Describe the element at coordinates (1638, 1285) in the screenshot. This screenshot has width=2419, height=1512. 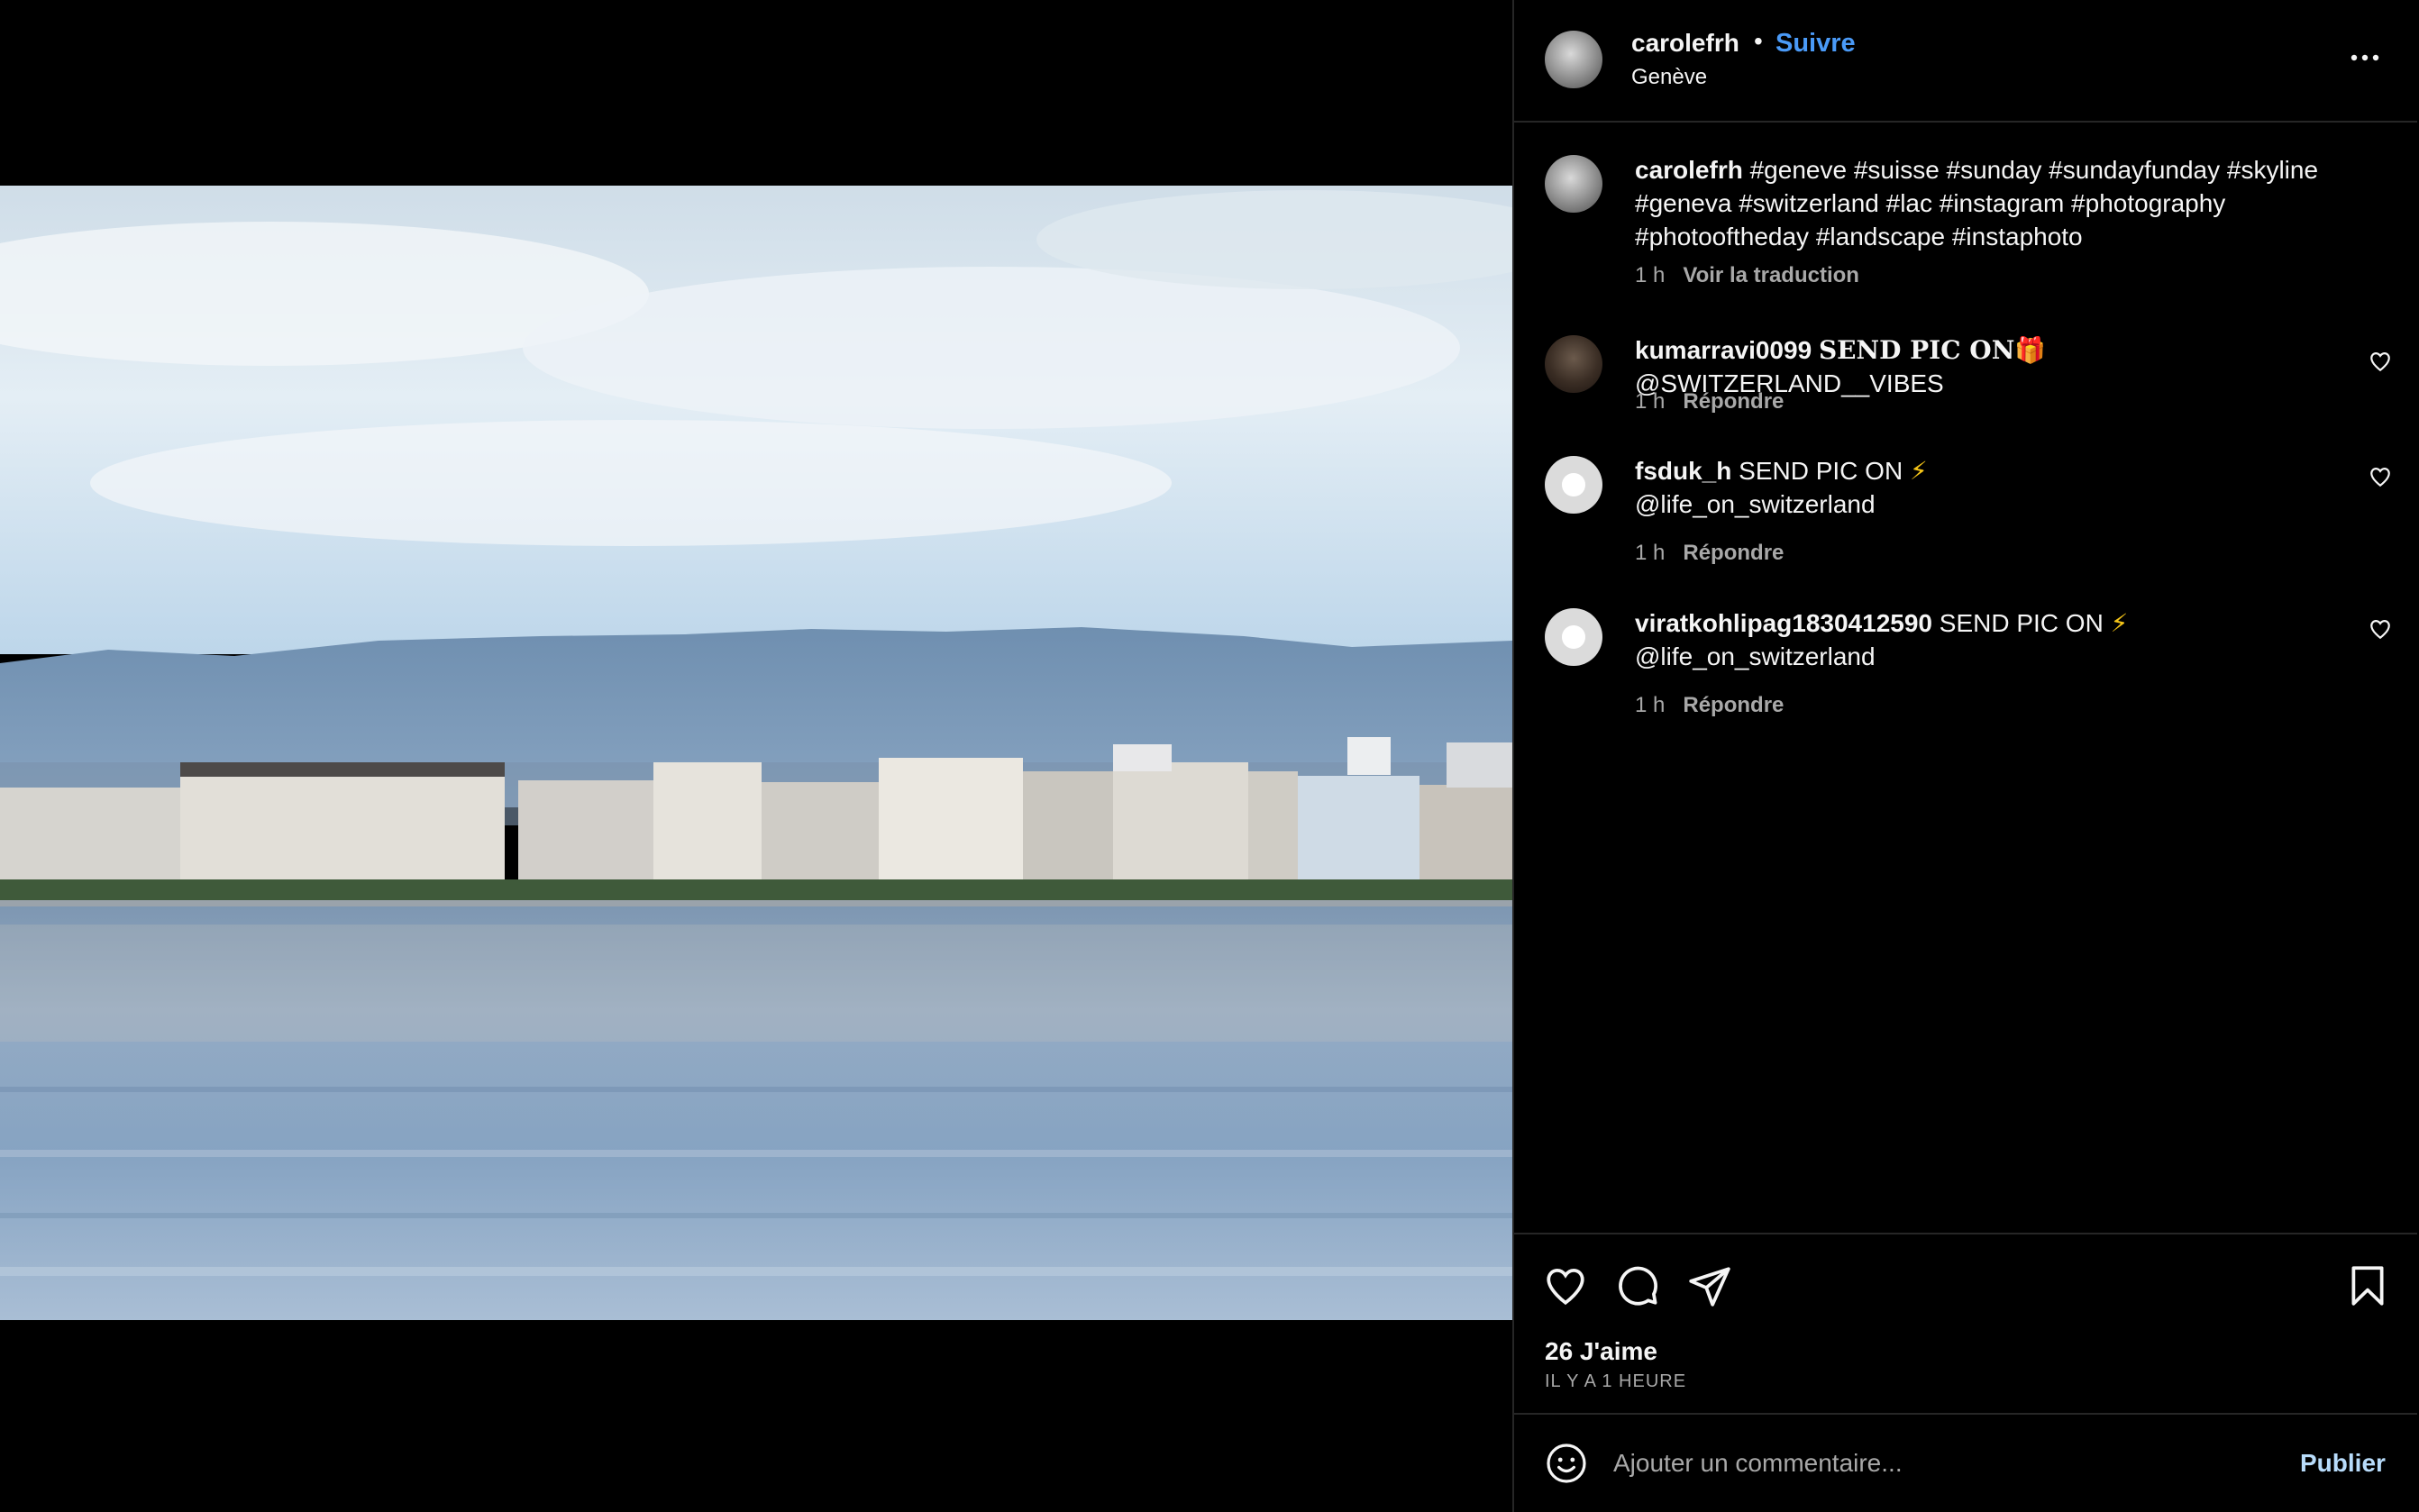
I see `speech-bubble-icon` at that location.